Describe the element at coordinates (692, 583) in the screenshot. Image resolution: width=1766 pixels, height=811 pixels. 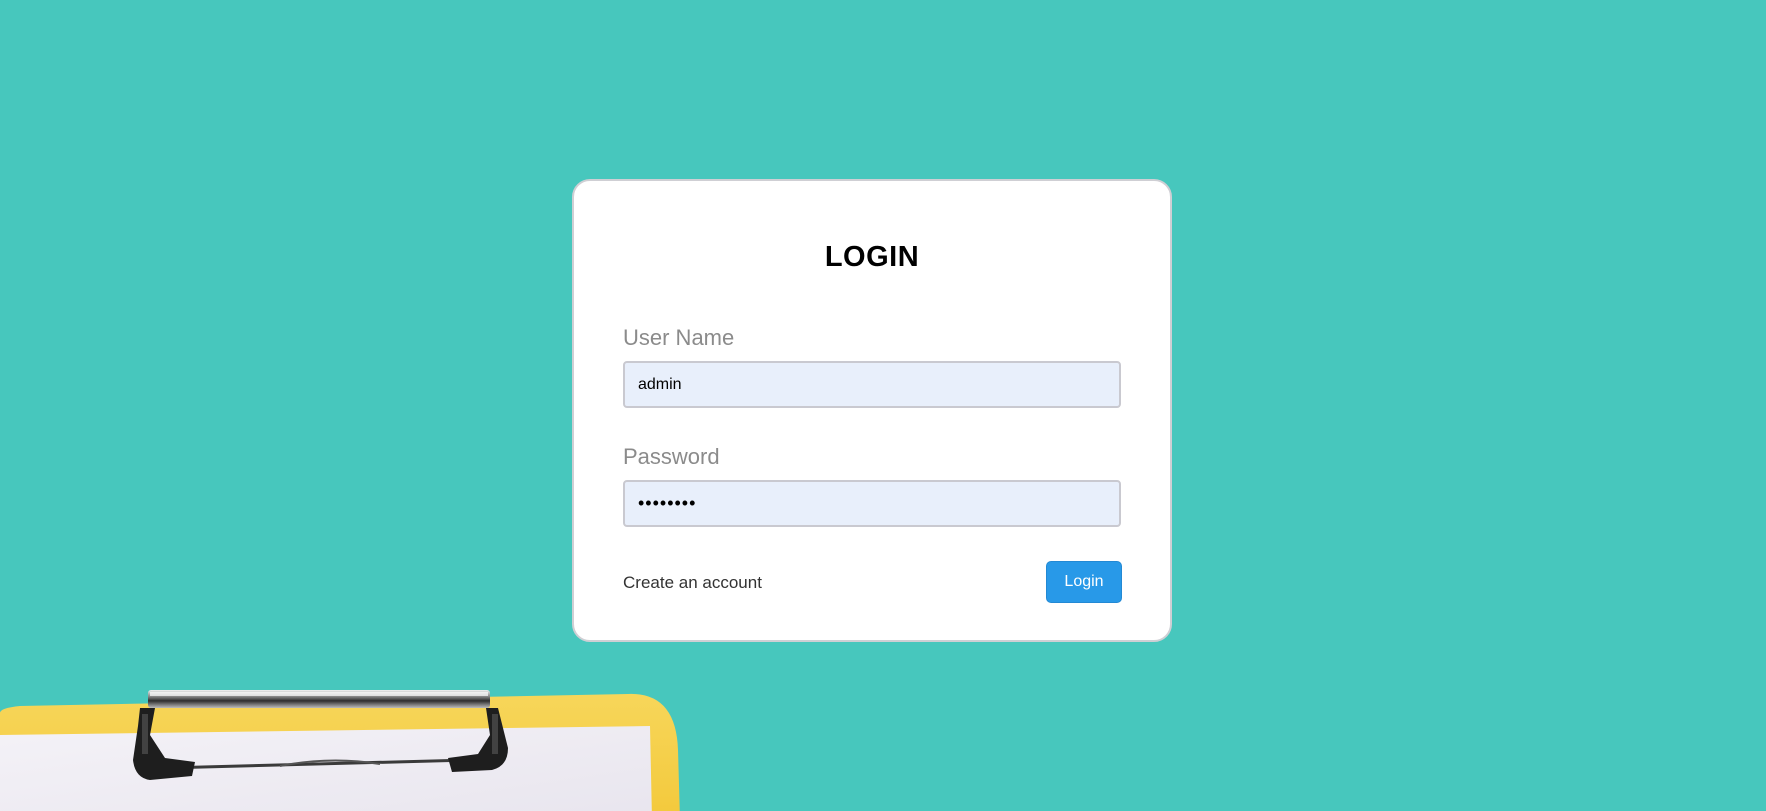
I see `create-account-link: Create an account` at that location.